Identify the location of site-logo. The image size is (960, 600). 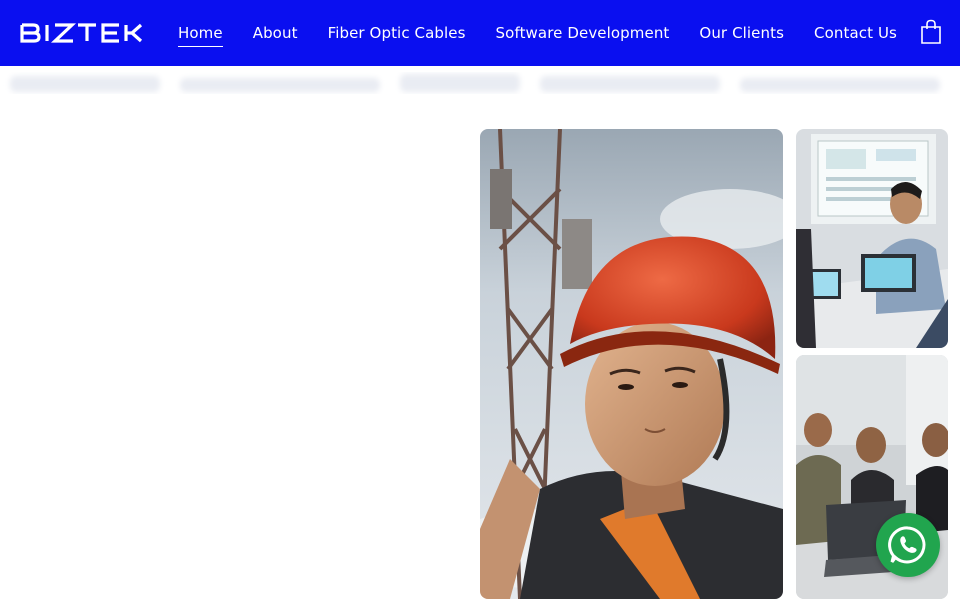
(82, 33).